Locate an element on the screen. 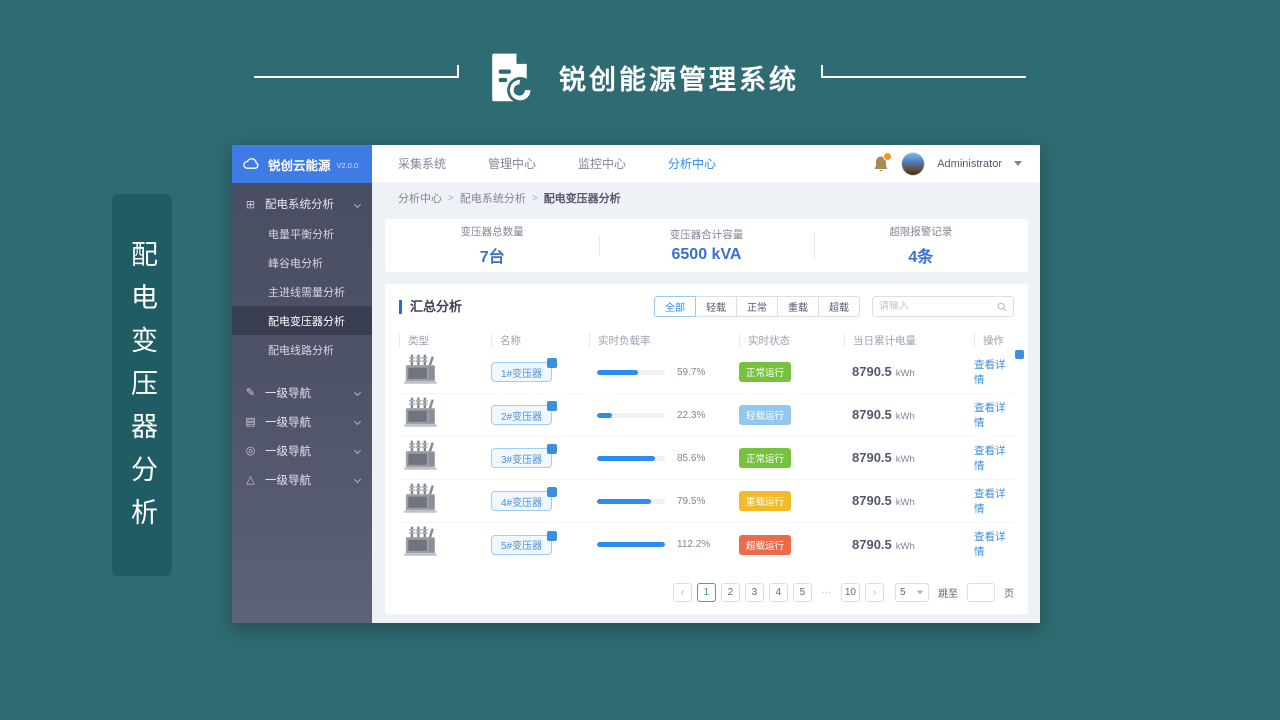 This screenshot has width=1280, height=720. sidebar-nav-2: ▤ 一级导航 is located at coordinates (302, 421).